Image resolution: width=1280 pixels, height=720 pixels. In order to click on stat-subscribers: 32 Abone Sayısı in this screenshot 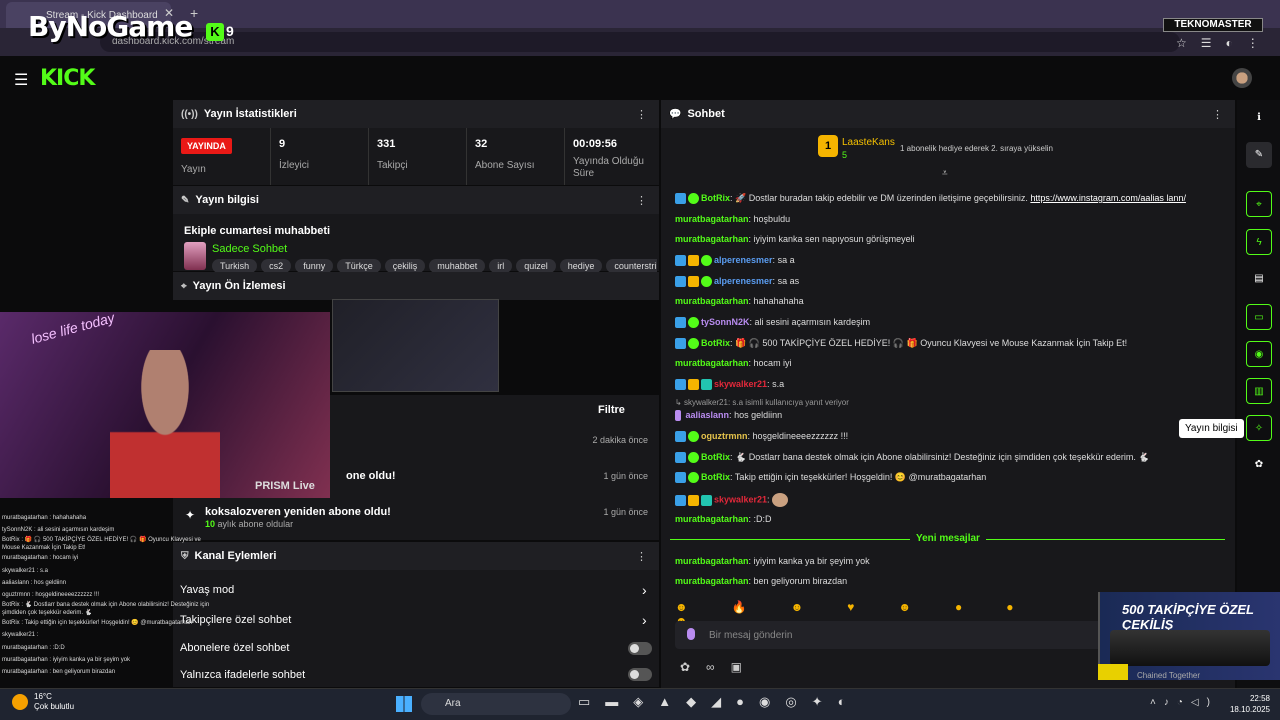, I will do `click(516, 156)`.